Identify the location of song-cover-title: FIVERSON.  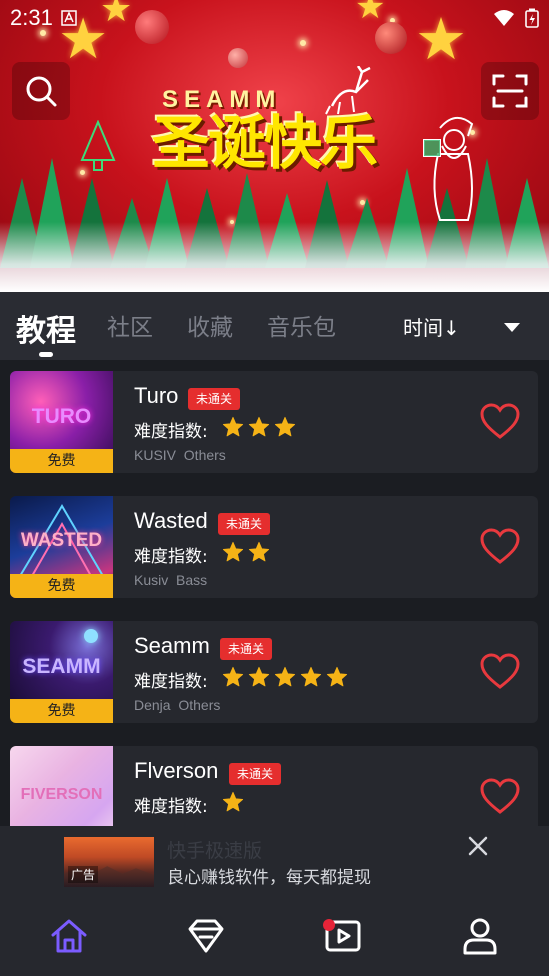
(61, 794).